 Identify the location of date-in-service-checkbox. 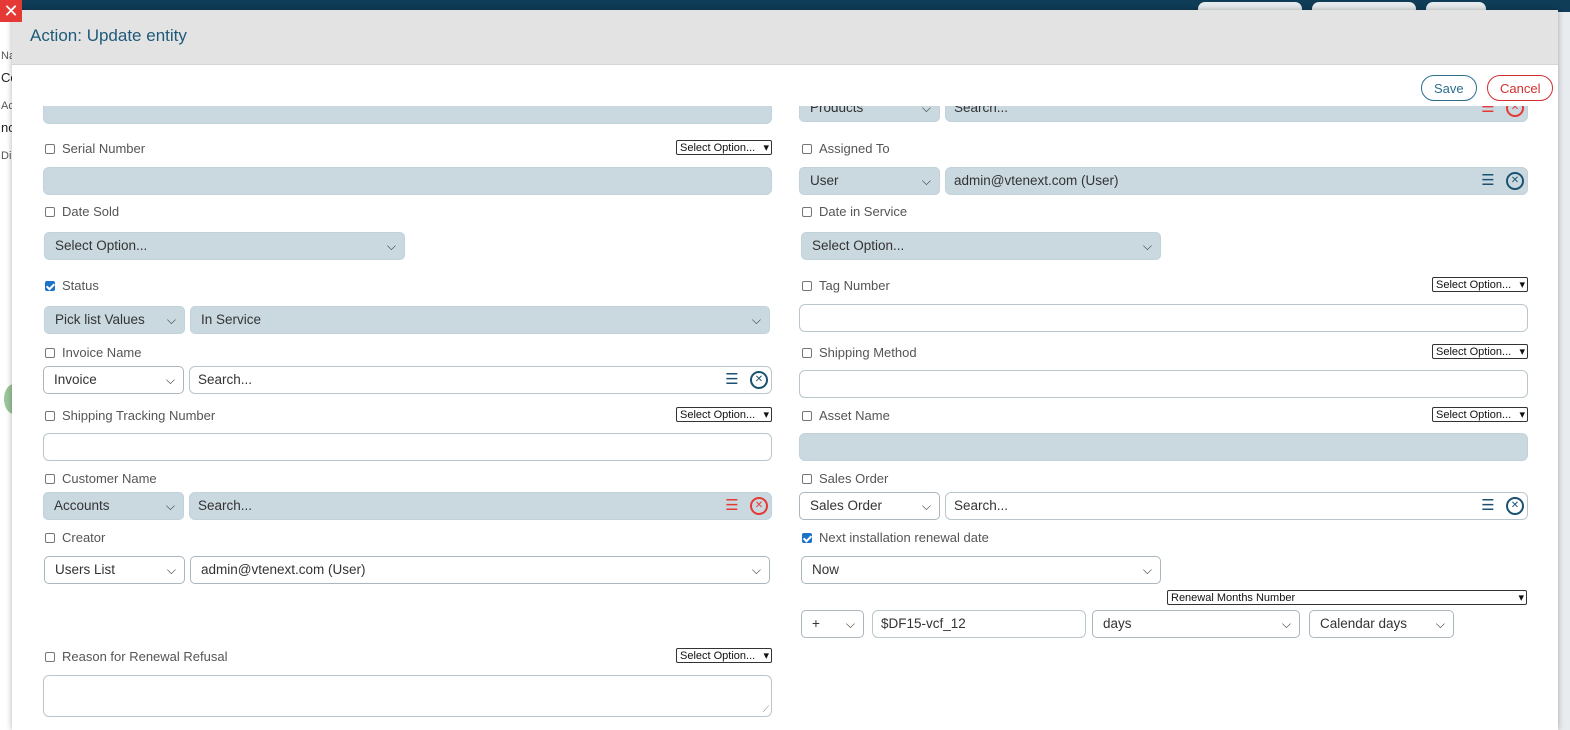
(807, 211).